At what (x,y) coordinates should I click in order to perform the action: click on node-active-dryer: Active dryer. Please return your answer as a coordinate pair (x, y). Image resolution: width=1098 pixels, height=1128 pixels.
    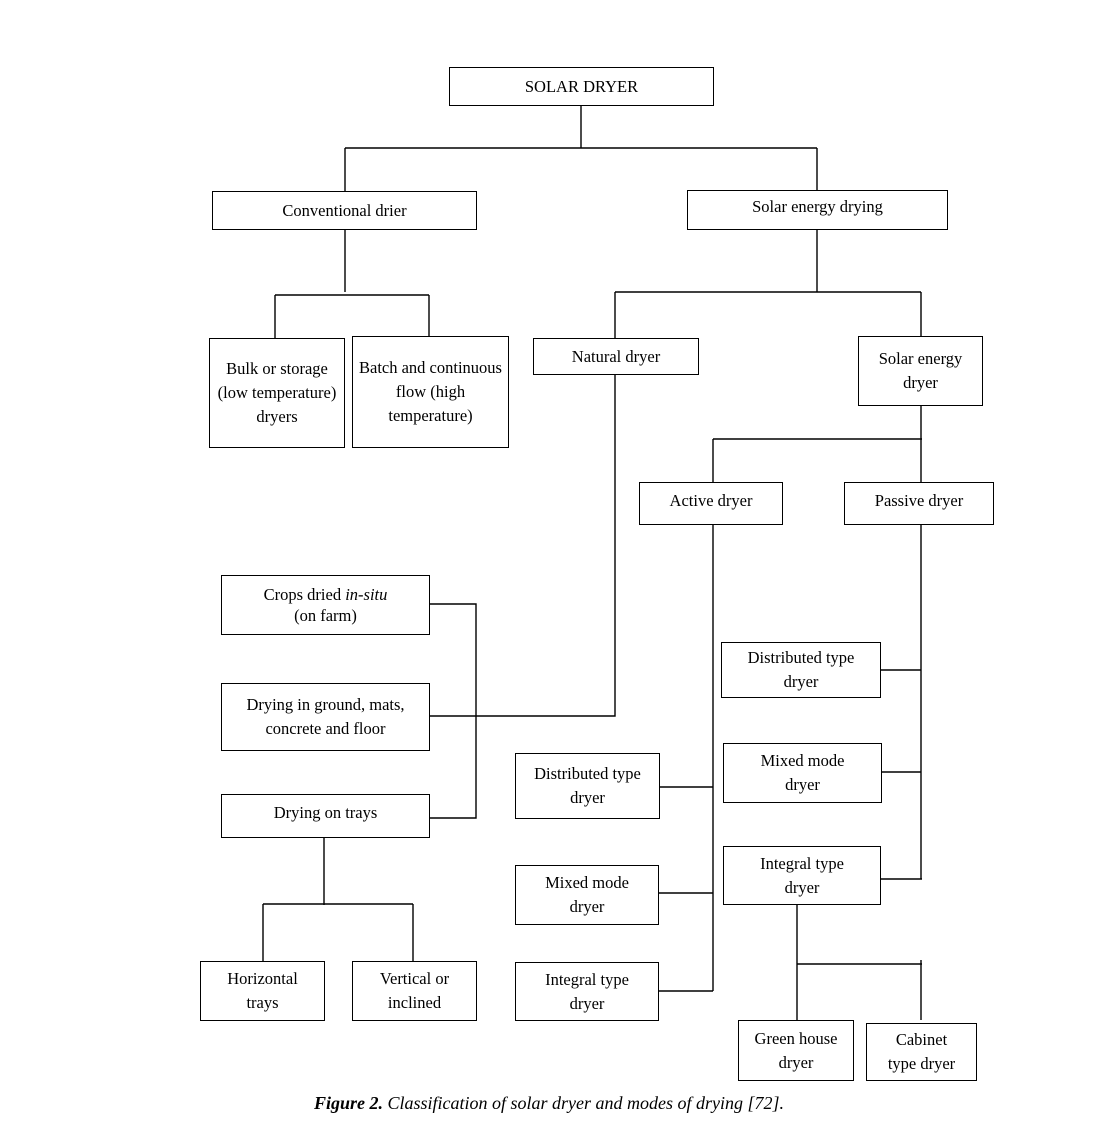
    Looking at the image, I should click on (711, 503).